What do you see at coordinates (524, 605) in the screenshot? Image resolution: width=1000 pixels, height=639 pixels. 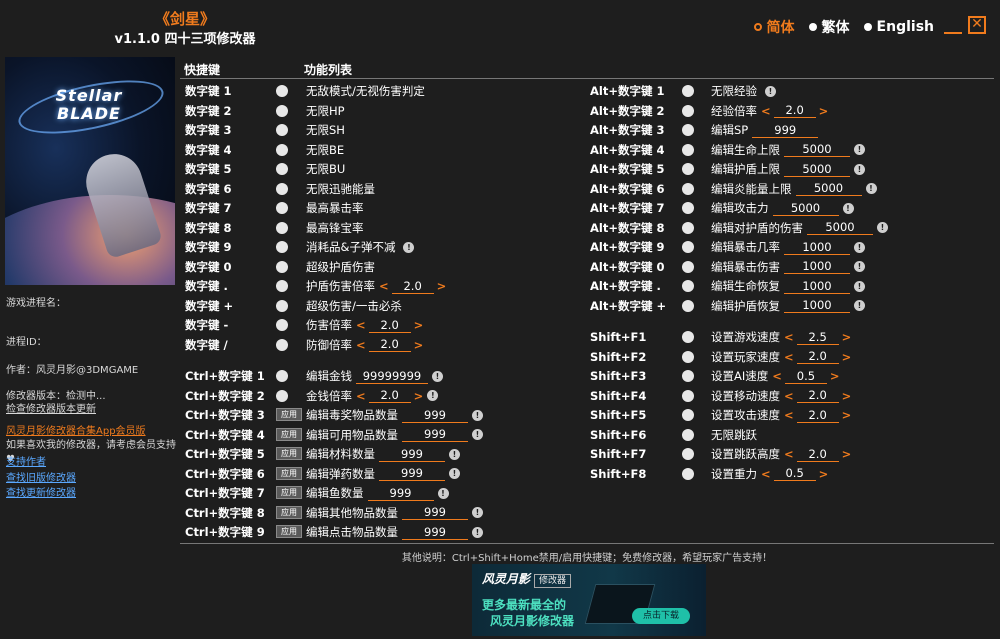 I see `ad-line1: 更多最新最全的` at bounding box center [524, 605].